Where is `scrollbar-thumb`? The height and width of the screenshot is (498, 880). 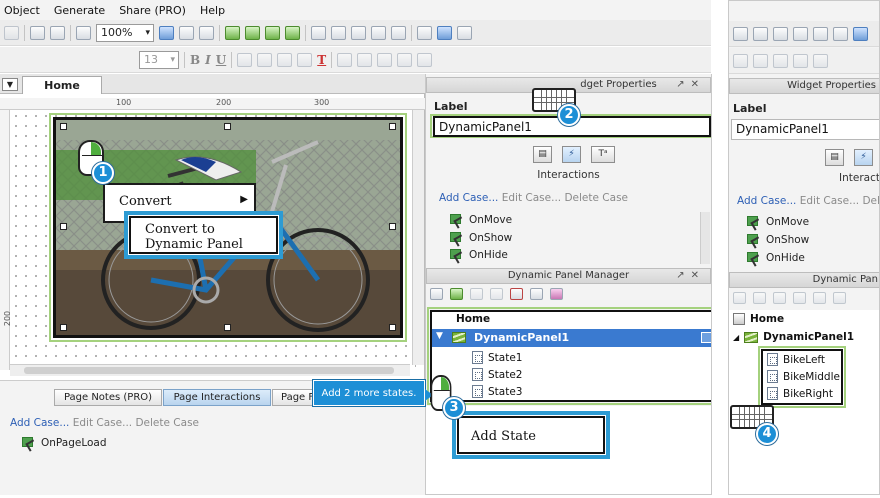 scrollbar-thumb is located at coordinates (209, 370).